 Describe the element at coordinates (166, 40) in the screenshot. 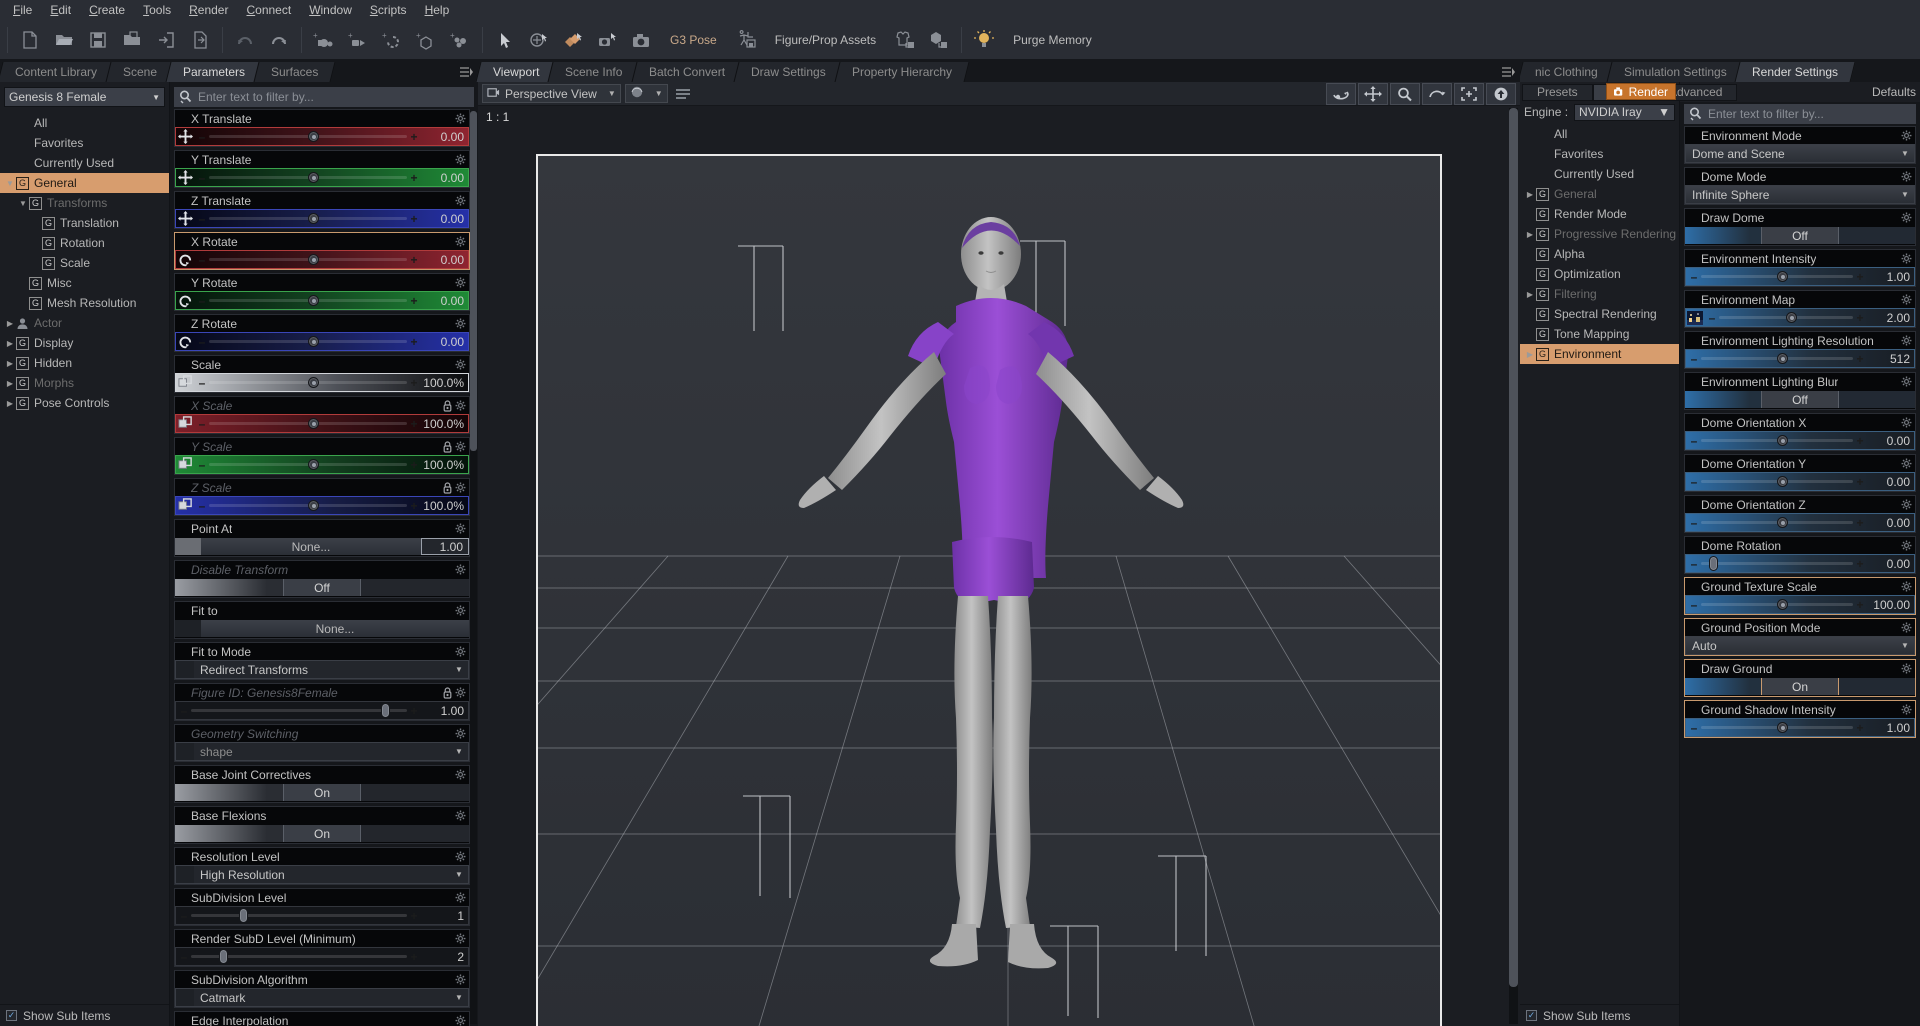

I see `import-icon` at that location.